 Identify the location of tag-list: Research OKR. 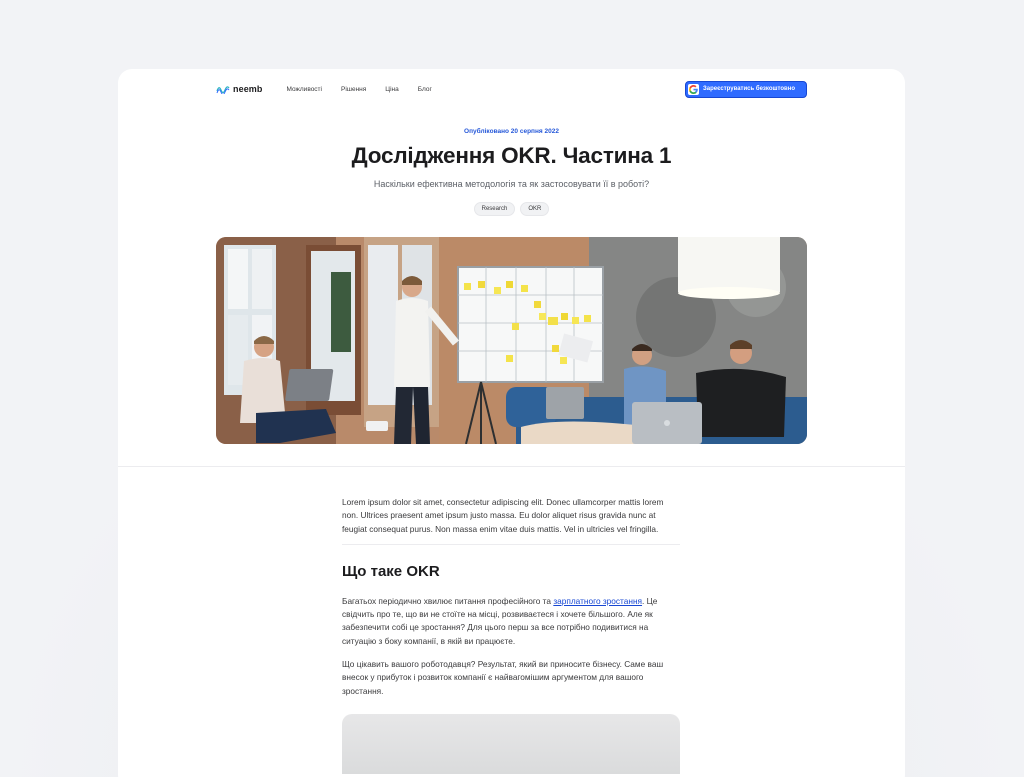
(511, 209).